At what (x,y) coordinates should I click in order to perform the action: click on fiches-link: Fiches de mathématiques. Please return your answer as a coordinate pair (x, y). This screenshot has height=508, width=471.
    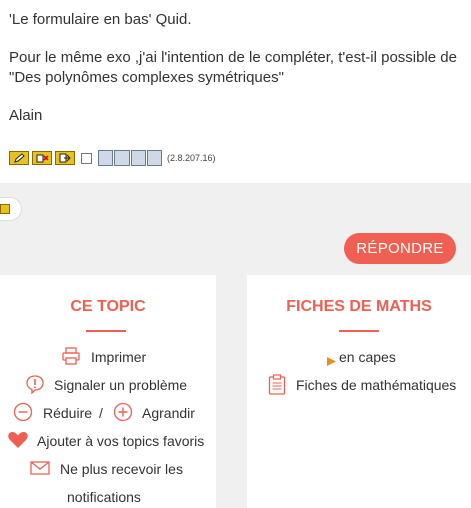
    Looking at the image, I should click on (376, 385).